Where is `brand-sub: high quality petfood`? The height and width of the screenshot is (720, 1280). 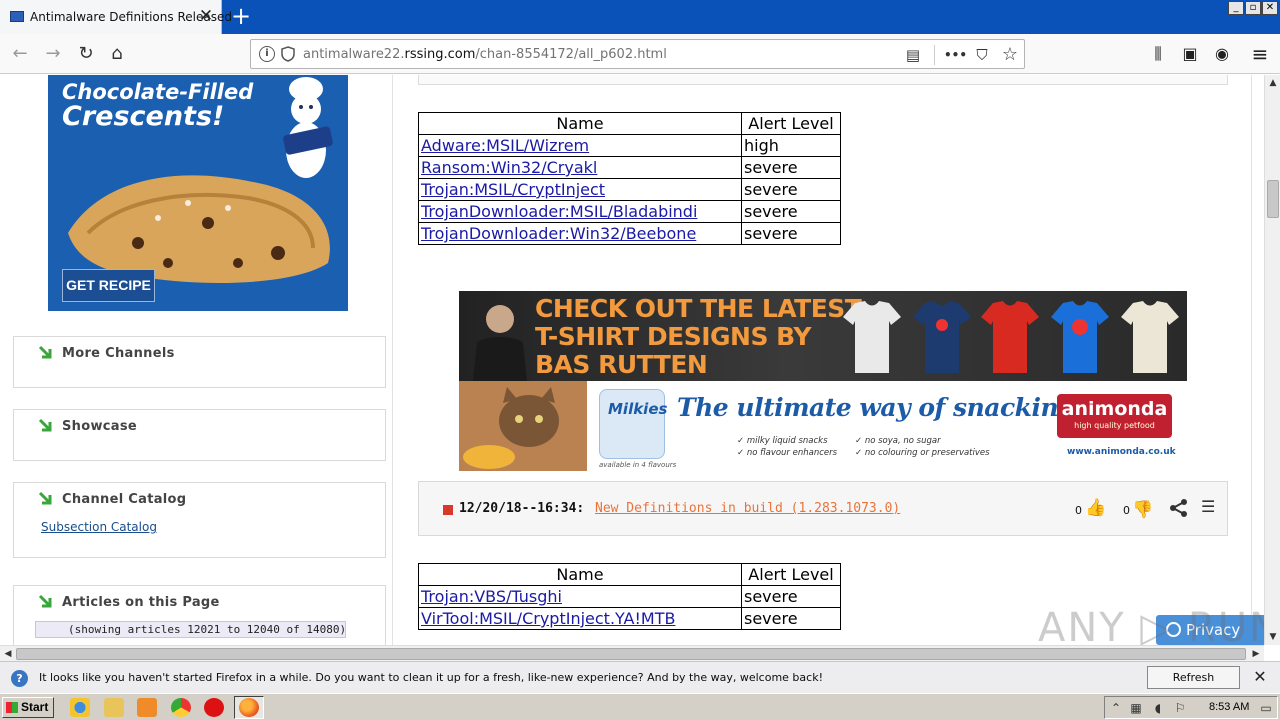 brand-sub: high quality petfood is located at coordinates (1114, 425).